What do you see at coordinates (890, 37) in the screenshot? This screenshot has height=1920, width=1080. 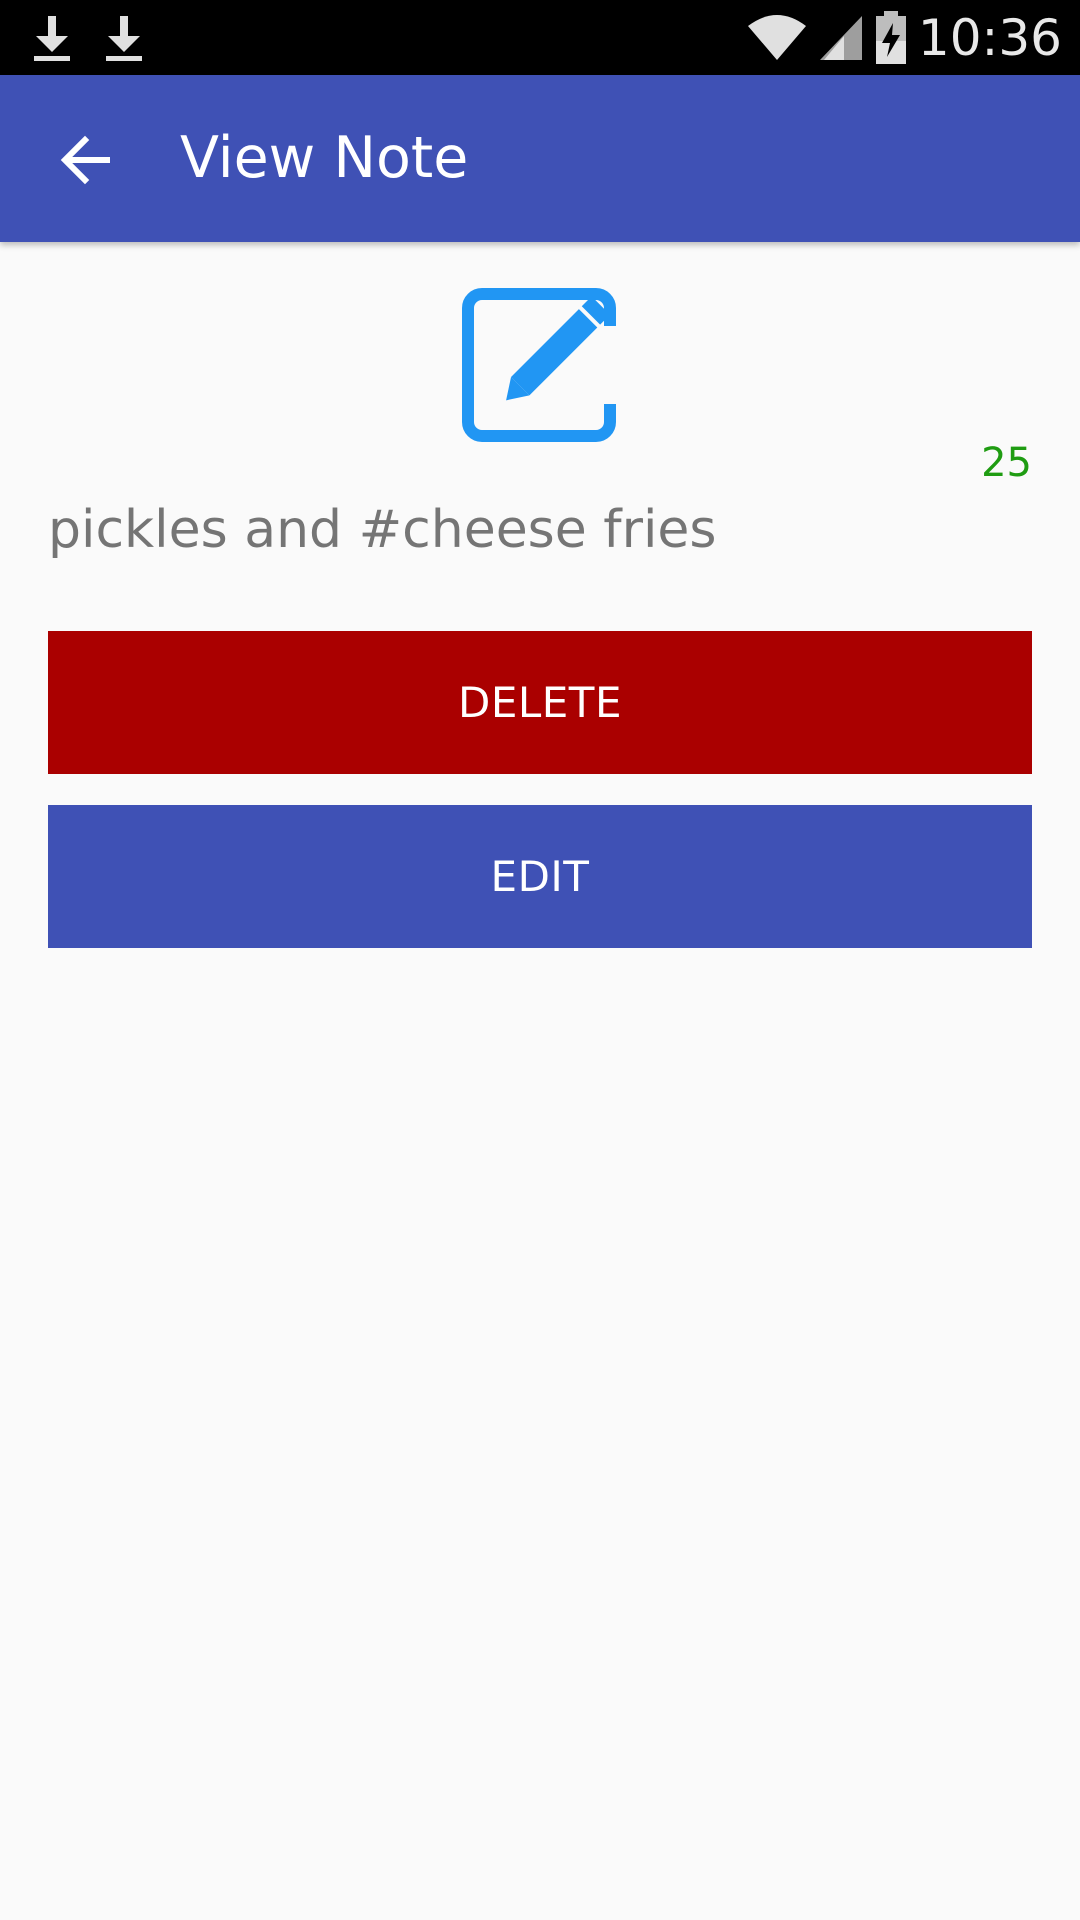 I see `battery-charging-icon` at bounding box center [890, 37].